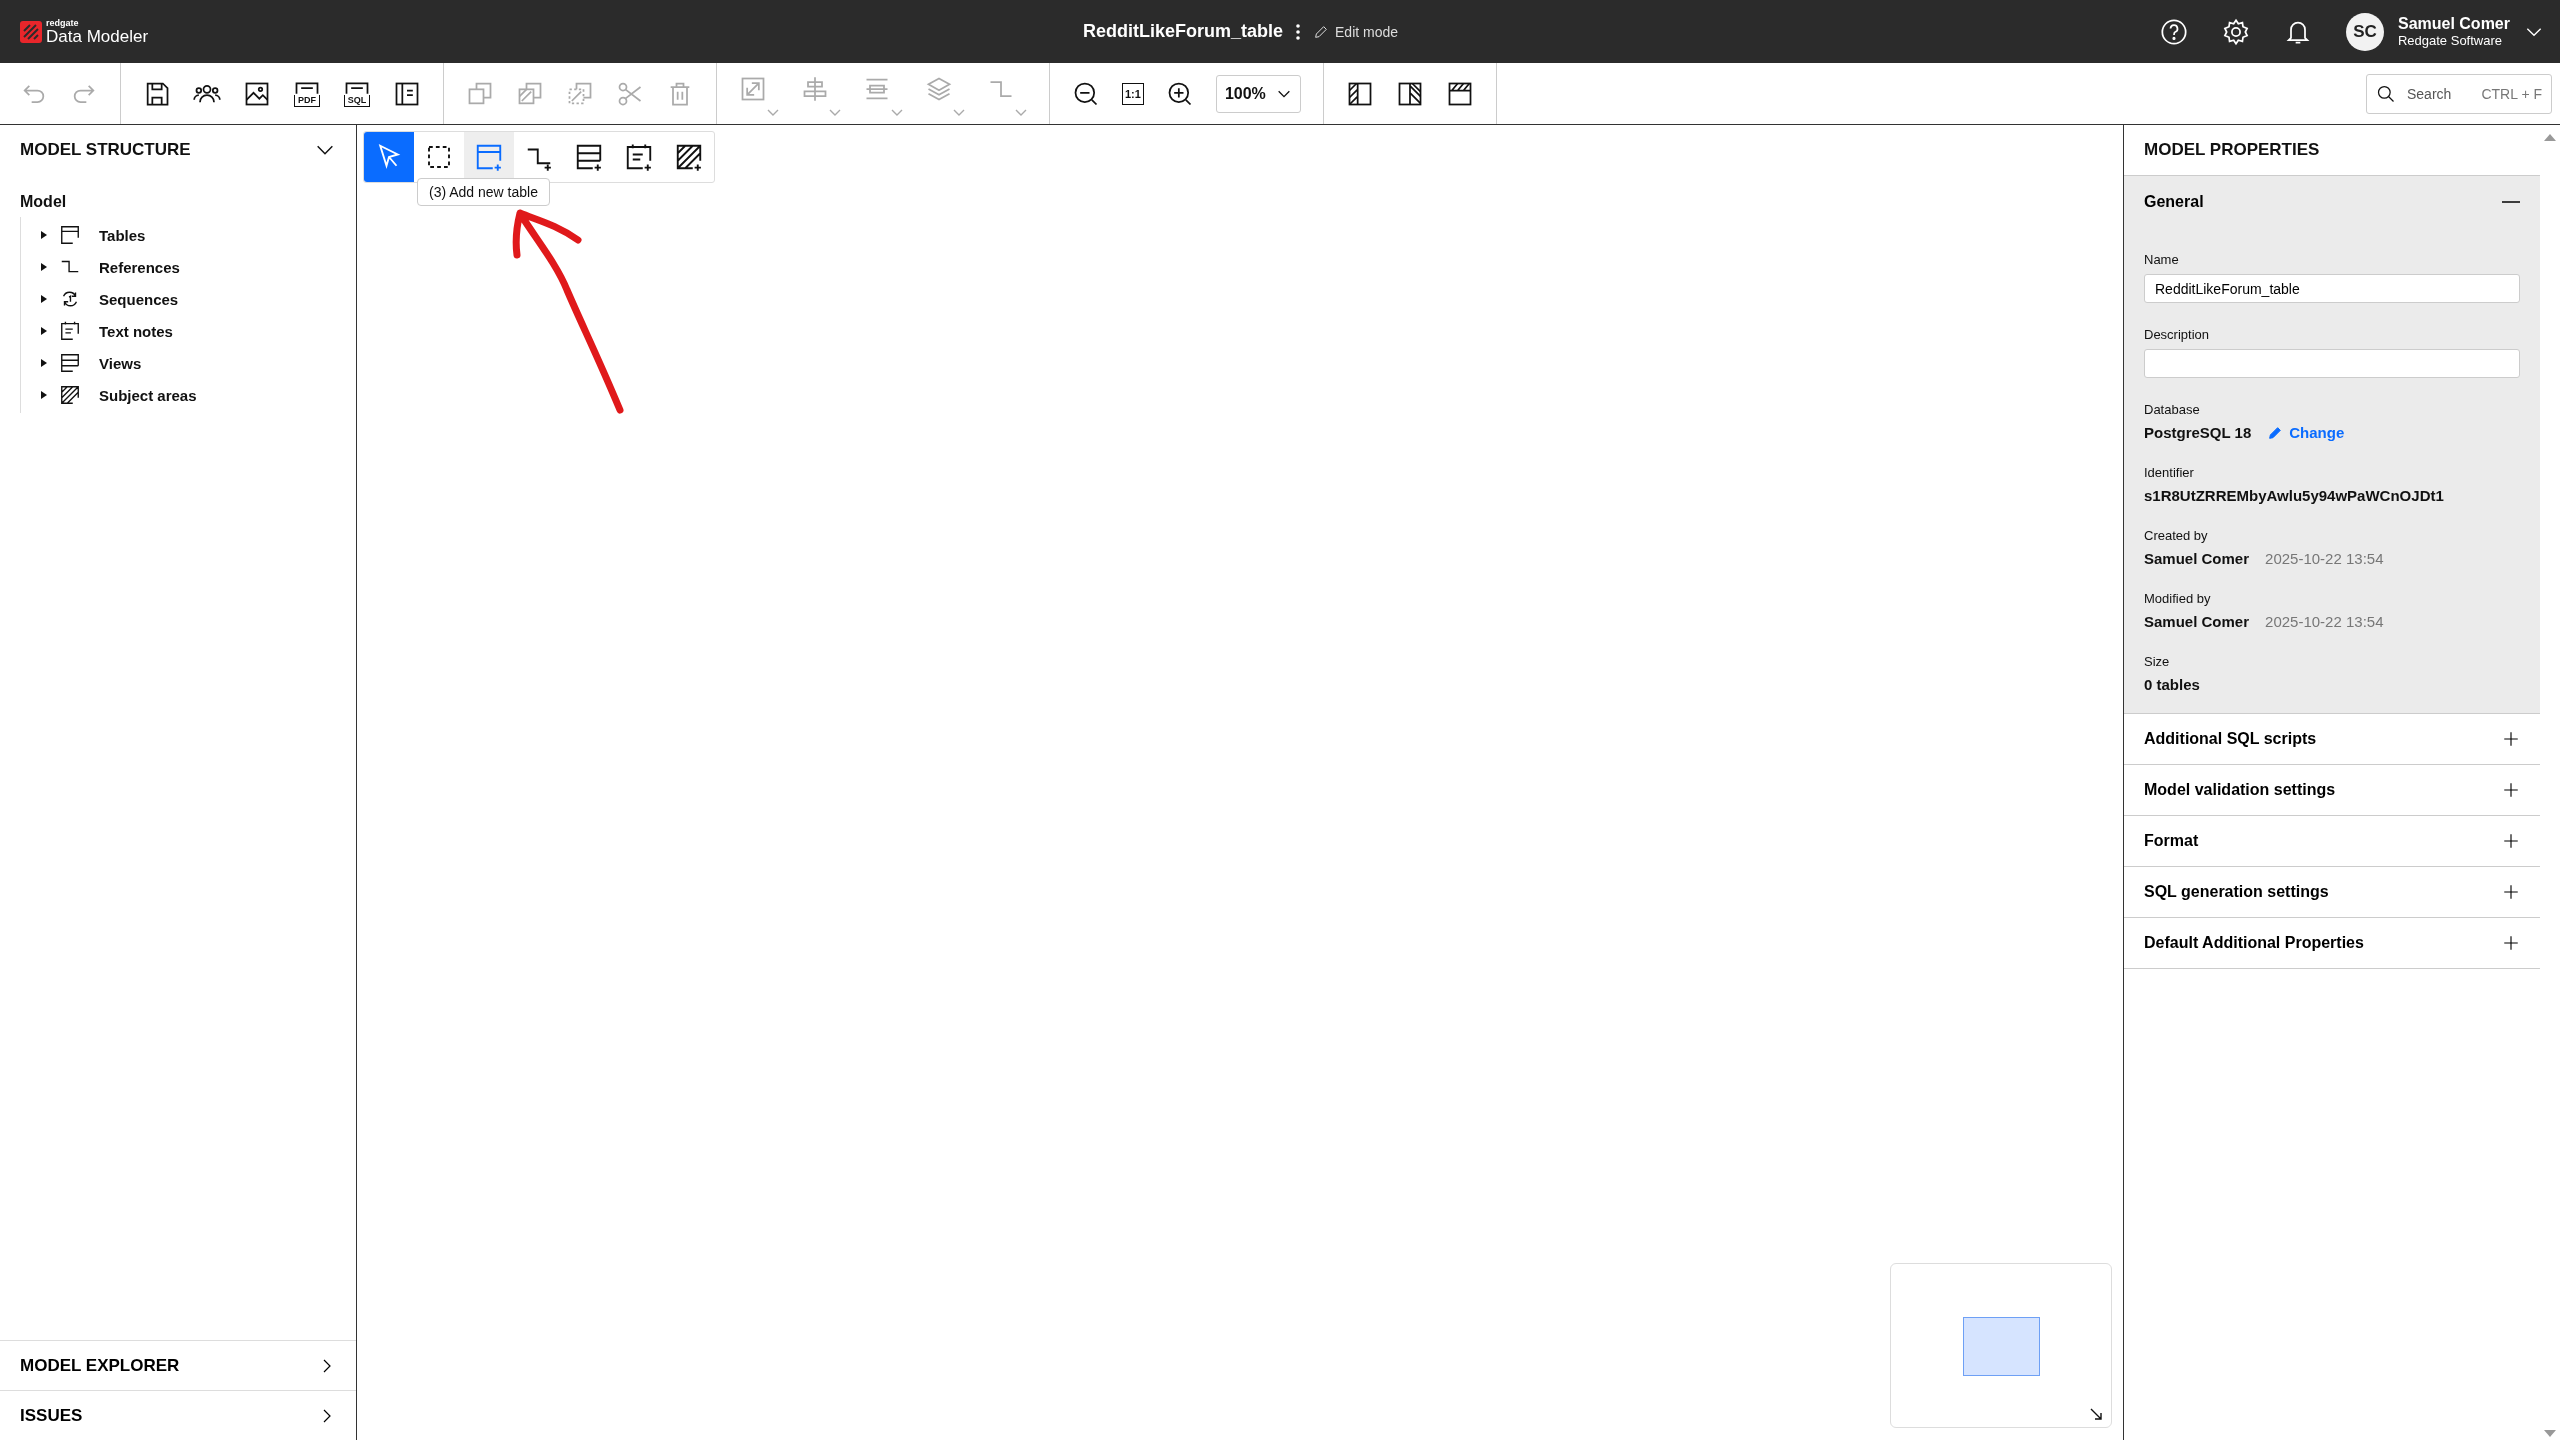  What do you see at coordinates (815, 88) in the screenshot?
I see `align-icon` at bounding box center [815, 88].